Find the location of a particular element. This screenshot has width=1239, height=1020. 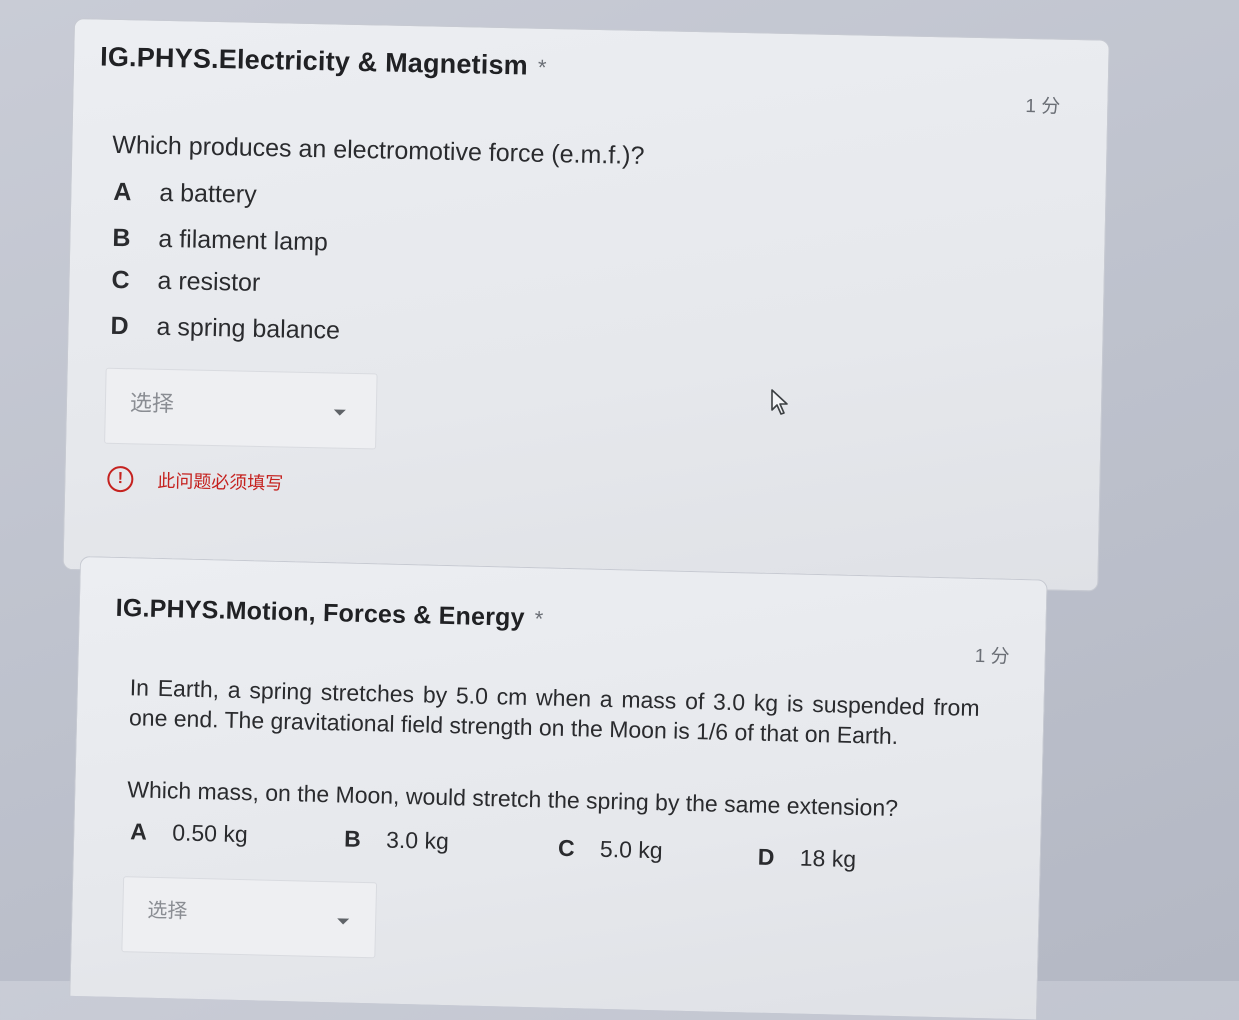

option-text: 18 kg is located at coordinates (828, 858).